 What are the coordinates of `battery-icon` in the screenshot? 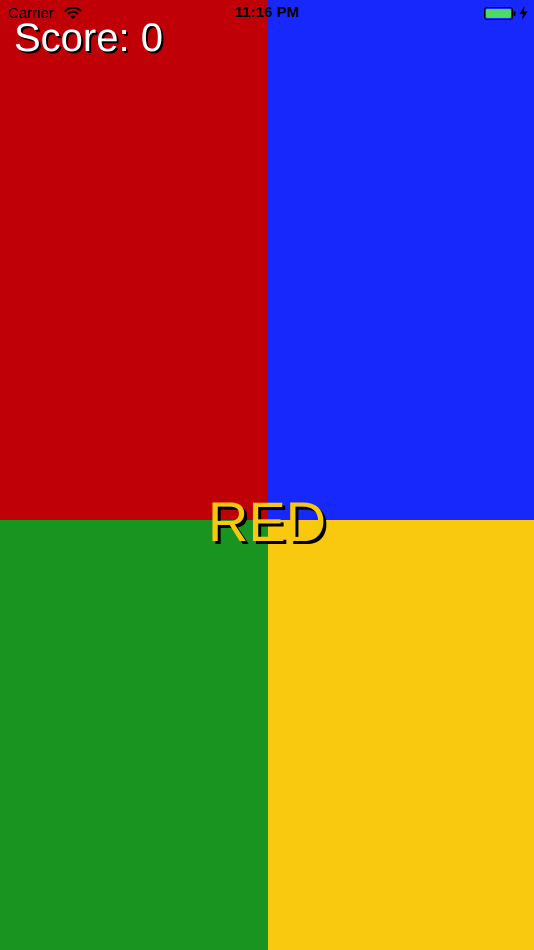 It's located at (500, 13).